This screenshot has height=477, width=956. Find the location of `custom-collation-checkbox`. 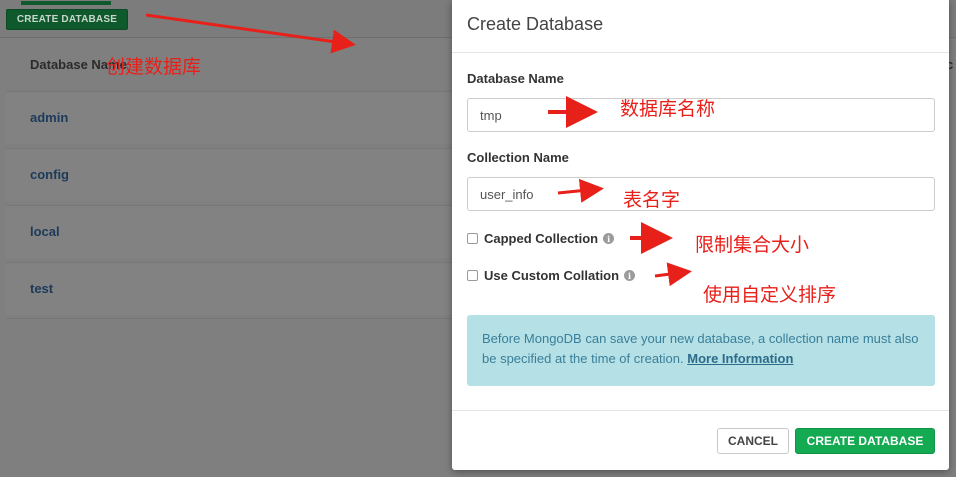

custom-collation-checkbox is located at coordinates (472, 275).